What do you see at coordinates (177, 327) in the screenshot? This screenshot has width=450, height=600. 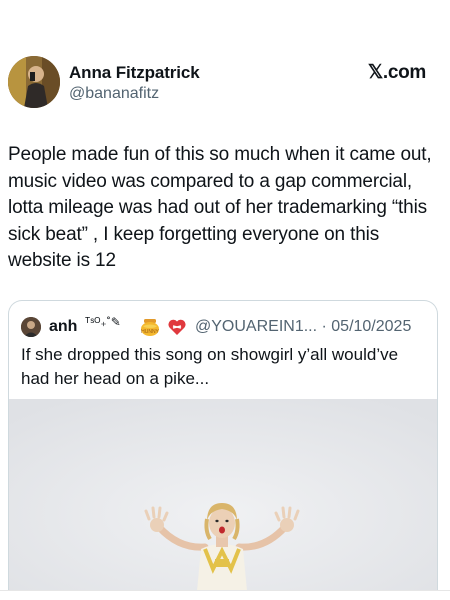 I see `mending-heart-icon` at bounding box center [177, 327].